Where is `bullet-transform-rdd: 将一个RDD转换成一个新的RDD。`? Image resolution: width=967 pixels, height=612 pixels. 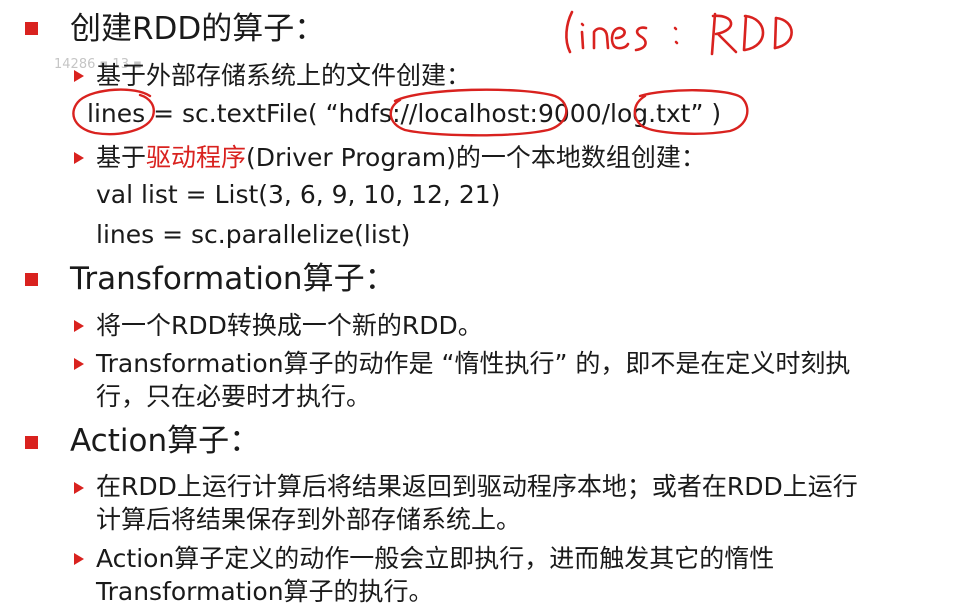
bullet-transform-rdd: 将一个RDD转换成一个新的RDD。 is located at coordinates (289, 325).